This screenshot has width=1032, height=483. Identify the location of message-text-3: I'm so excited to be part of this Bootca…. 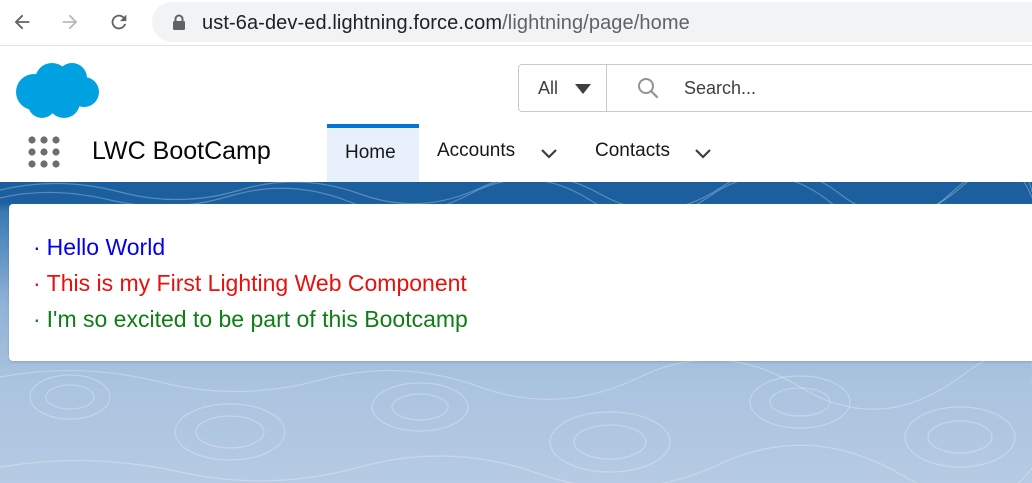
(257, 319).